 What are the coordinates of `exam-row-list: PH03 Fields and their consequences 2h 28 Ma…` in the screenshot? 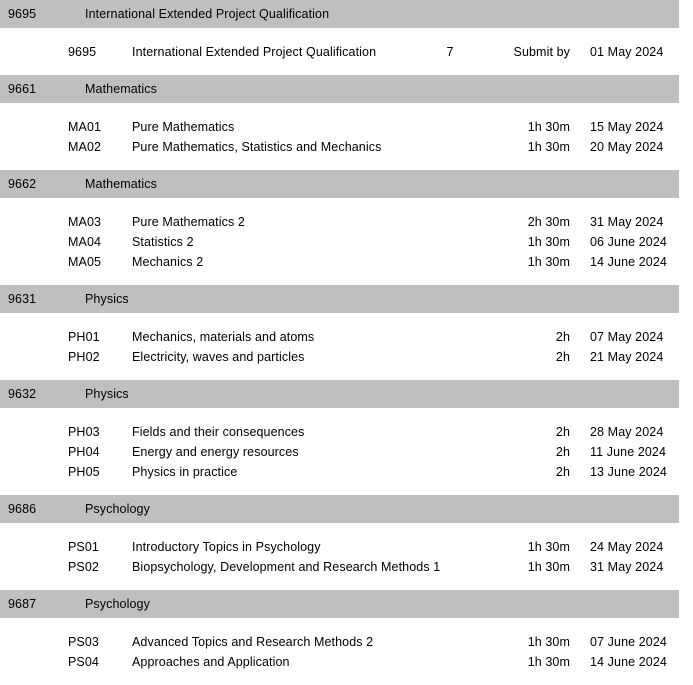 It's located at (346, 451).